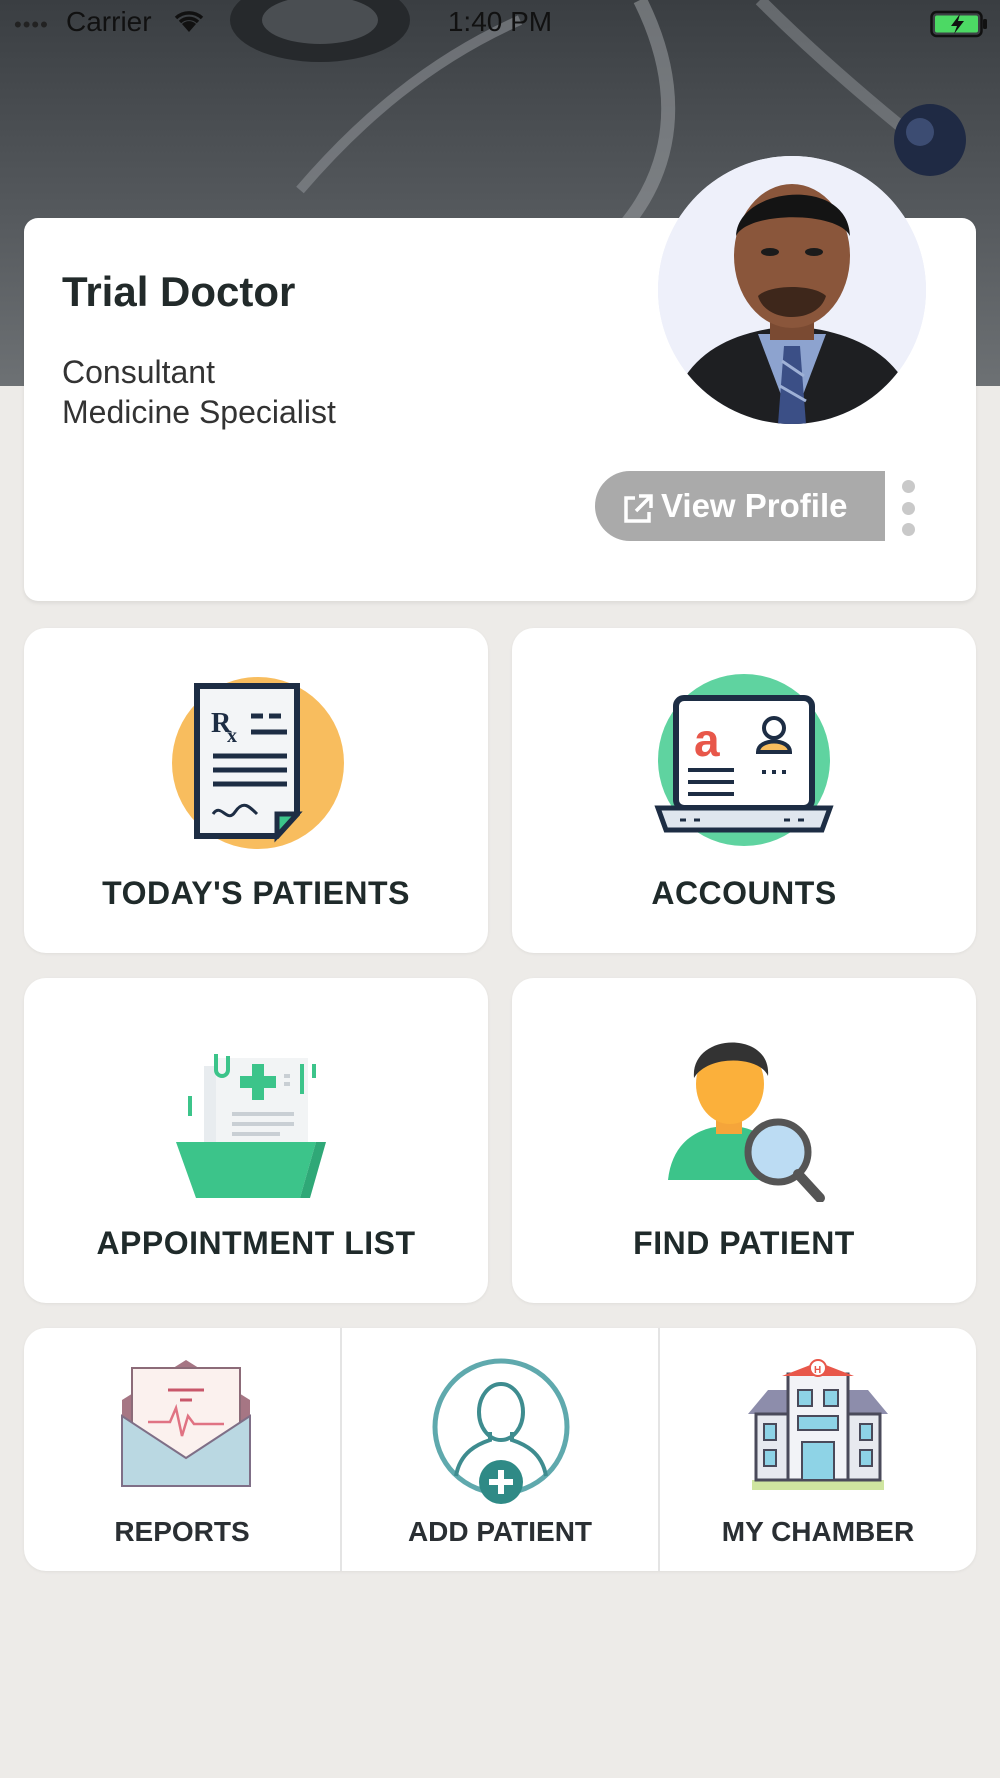 Image resolution: width=1000 pixels, height=1778 pixels. I want to click on find-patient-tile: FIND PATIENT, so click(744, 1140).